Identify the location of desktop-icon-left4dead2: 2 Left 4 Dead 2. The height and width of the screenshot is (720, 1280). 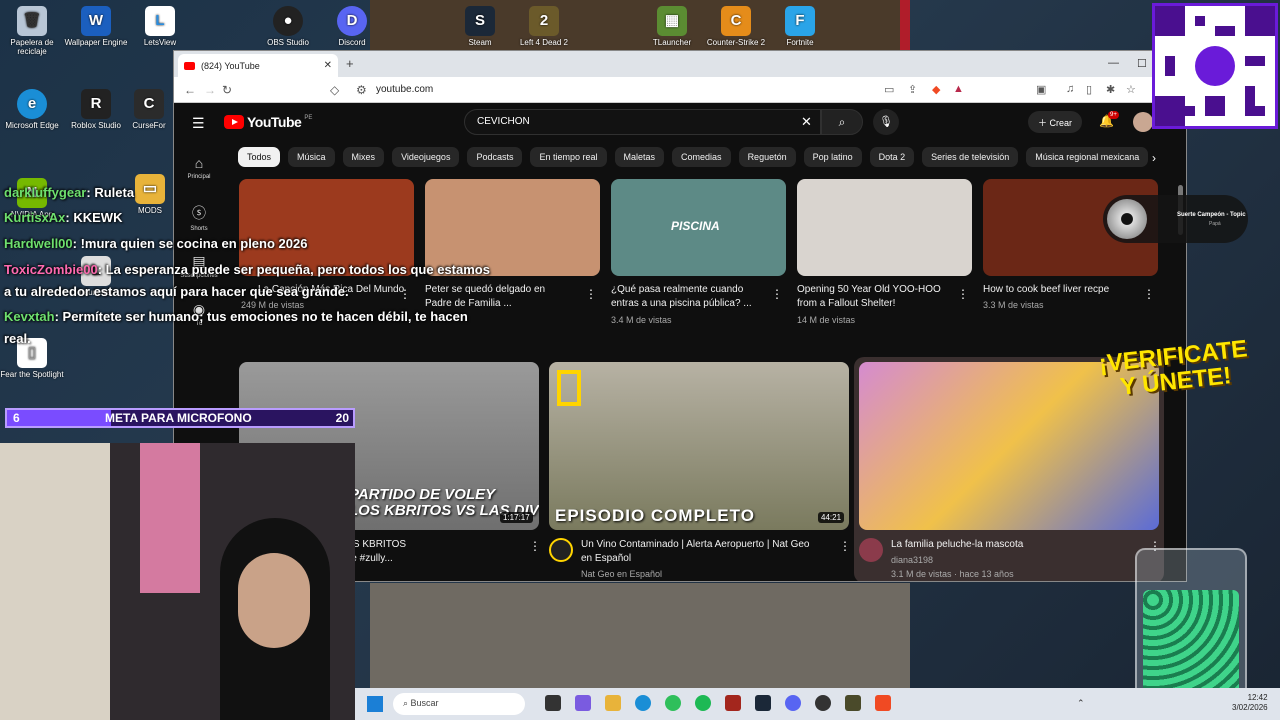
(544, 27).